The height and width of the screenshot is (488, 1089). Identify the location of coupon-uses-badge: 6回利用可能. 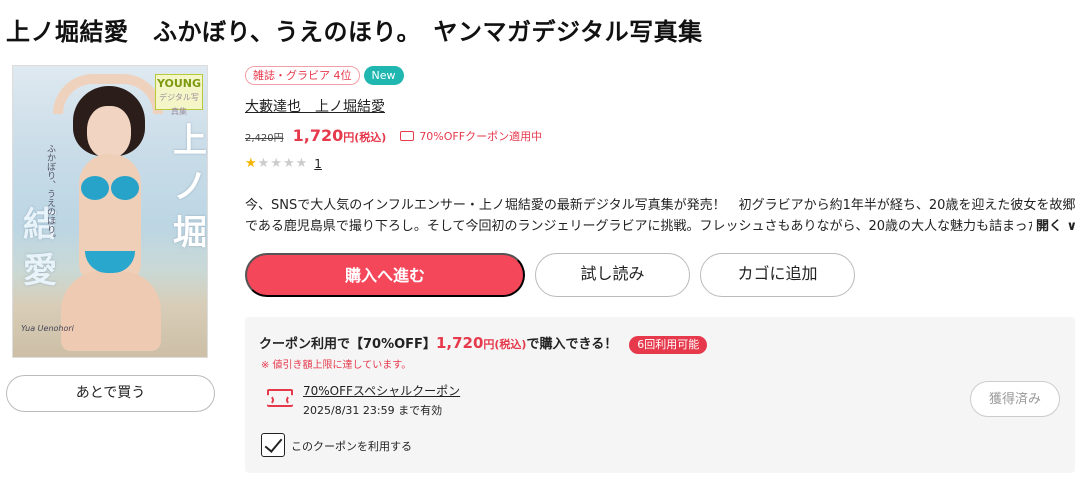
(668, 345).